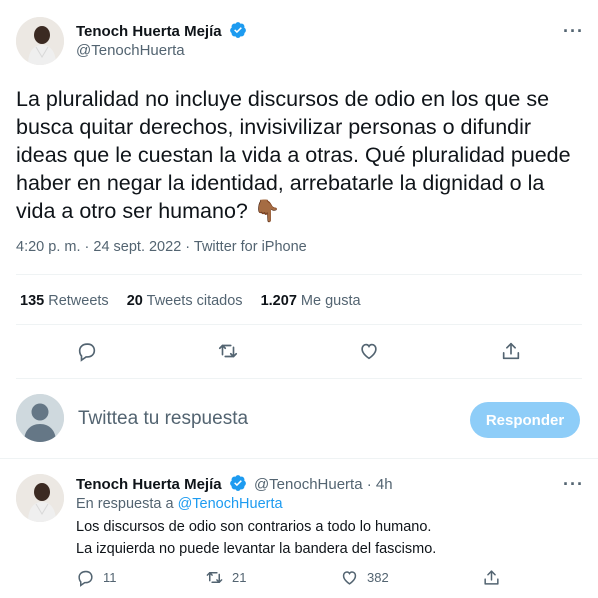 The height and width of the screenshot is (598, 598). I want to click on tweet-source: Twitter for iPhone, so click(250, 247).